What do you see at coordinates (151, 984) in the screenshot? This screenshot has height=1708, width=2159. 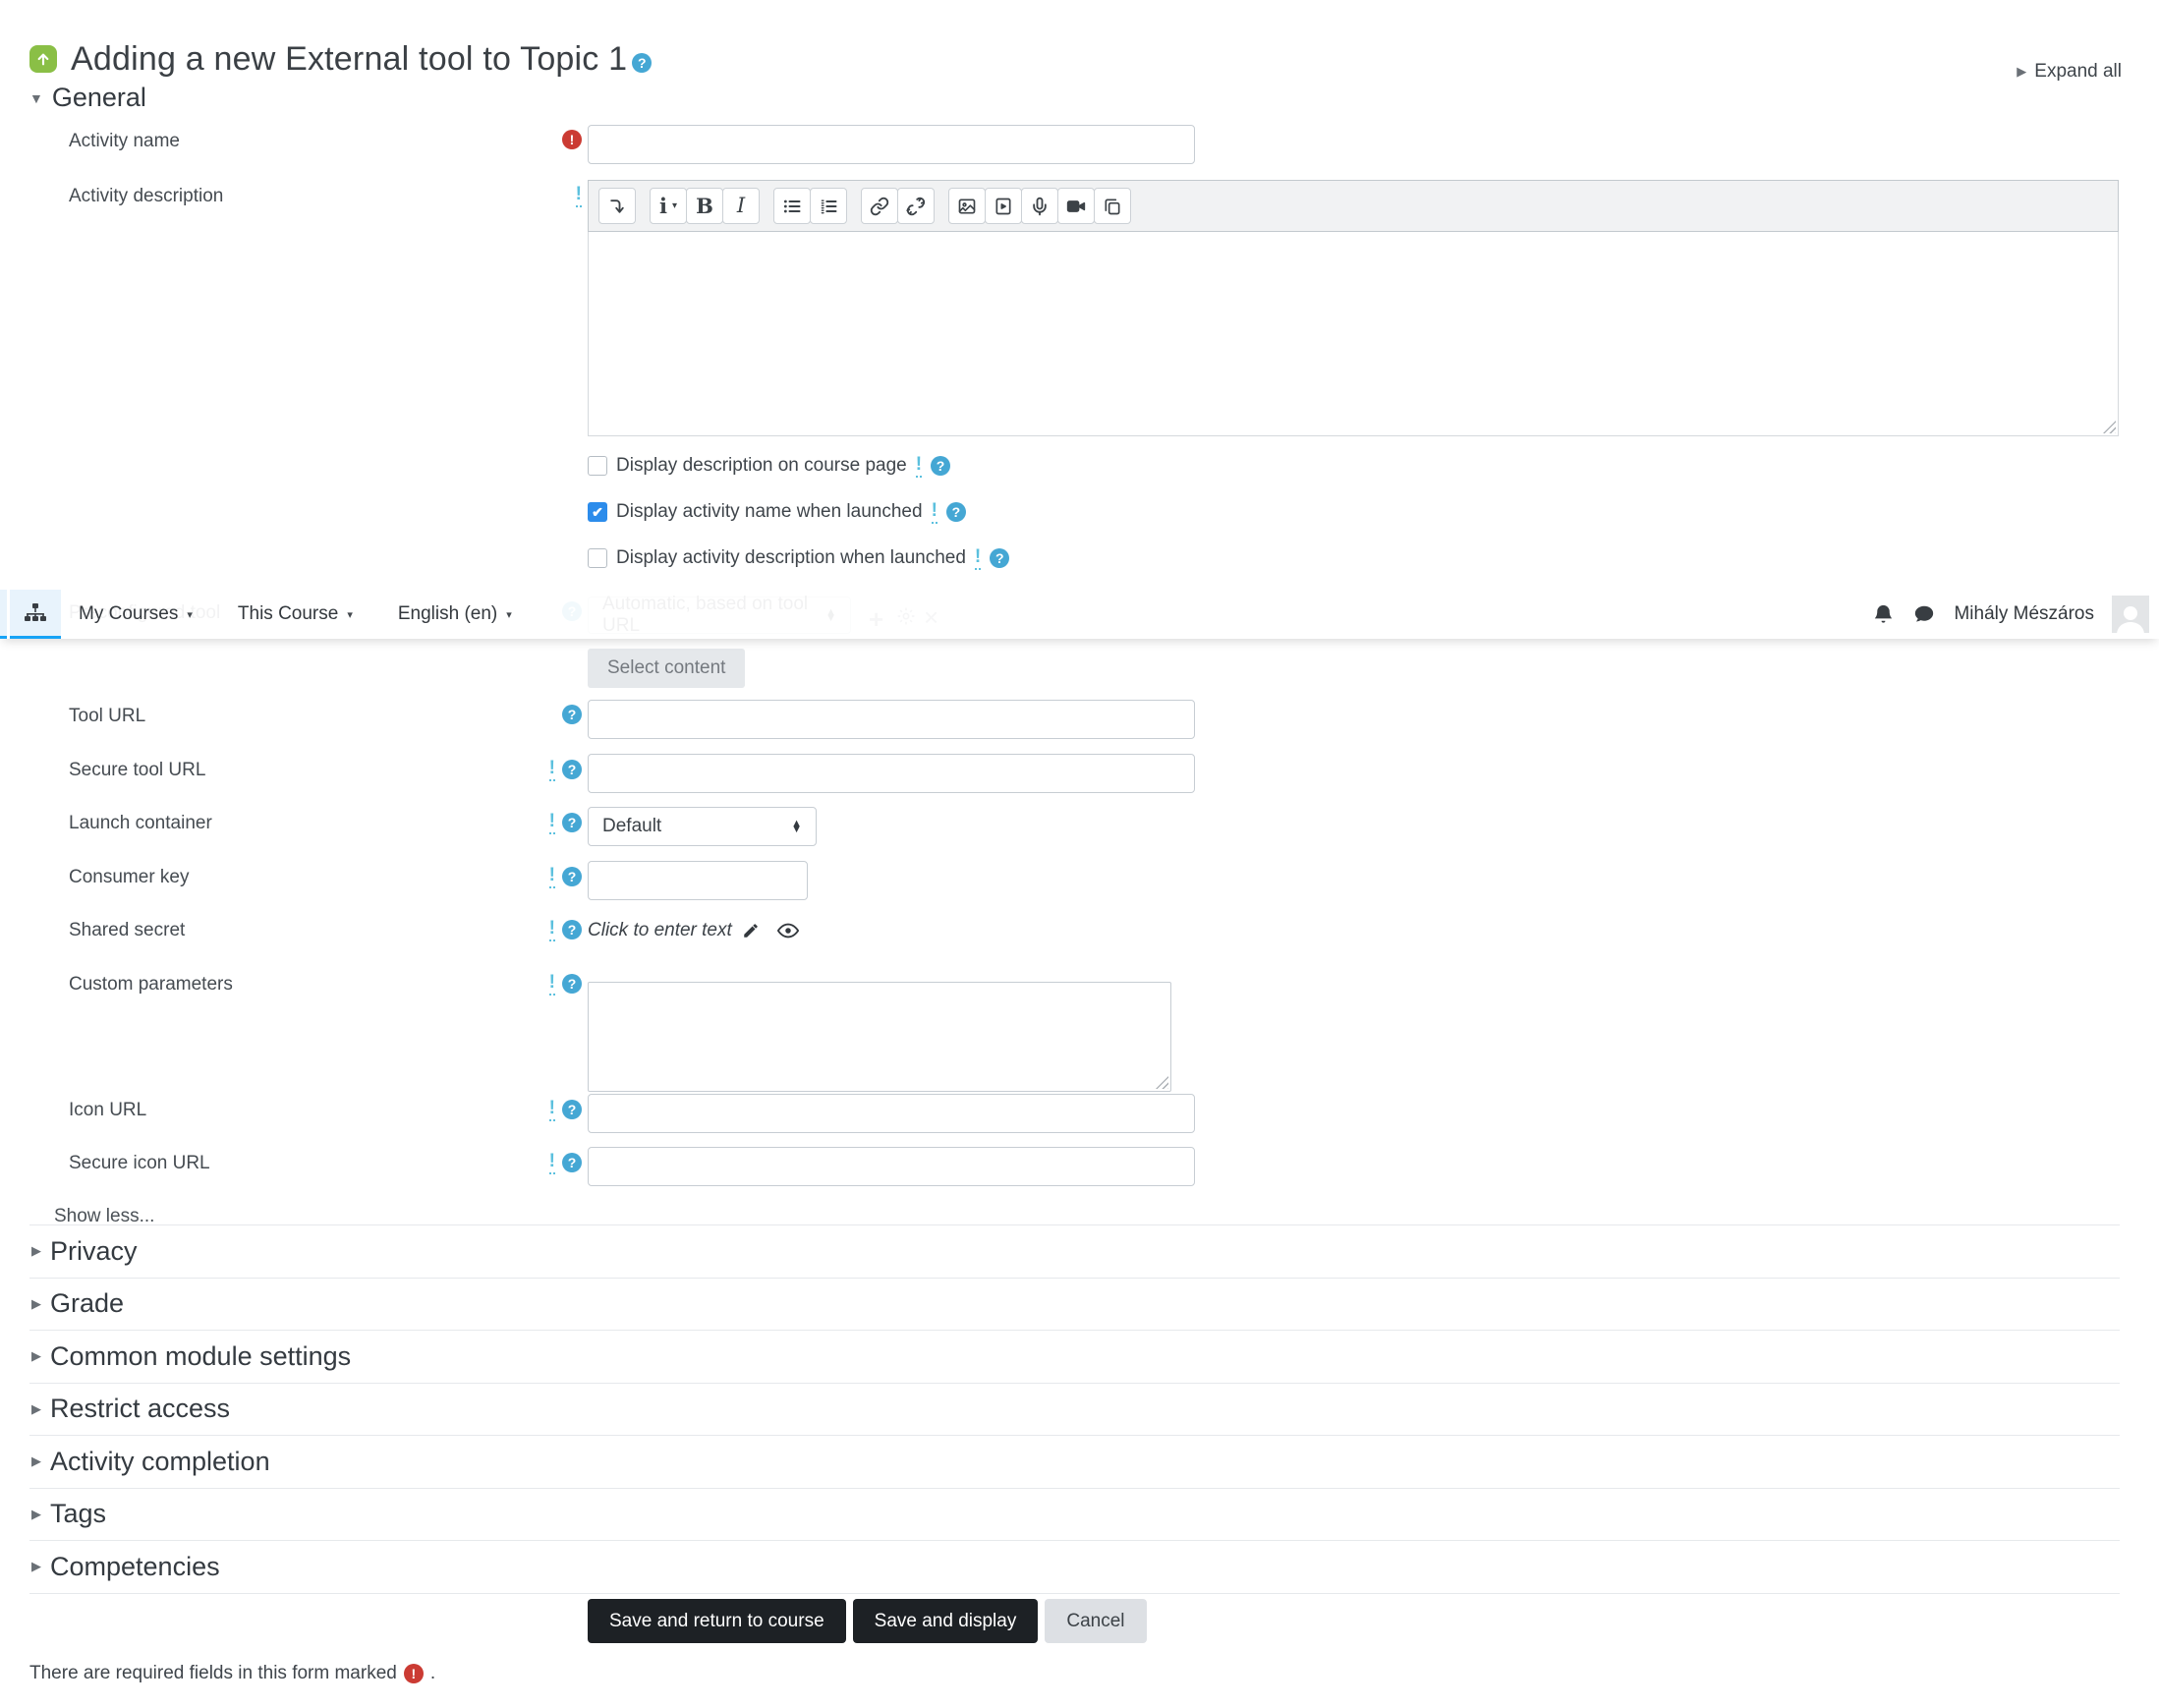 I see `custom-parameters-label: Custom parameters` at bounding box center [151, 984].